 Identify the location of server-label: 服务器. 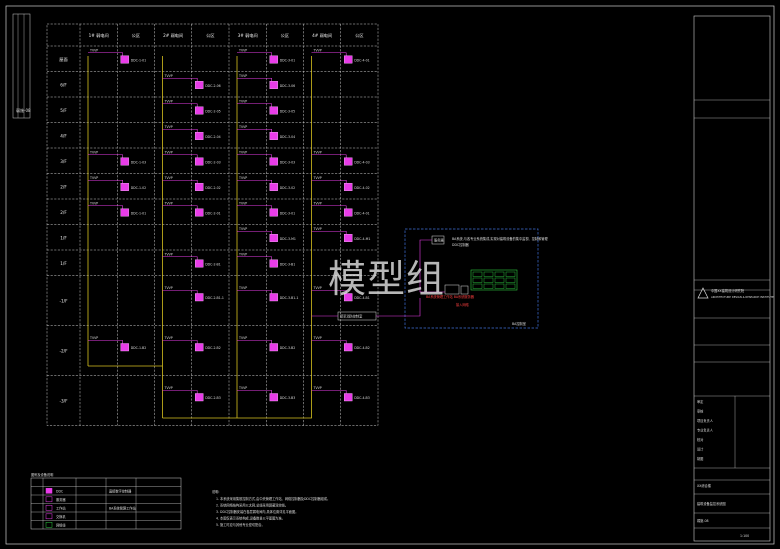
(439, 240).